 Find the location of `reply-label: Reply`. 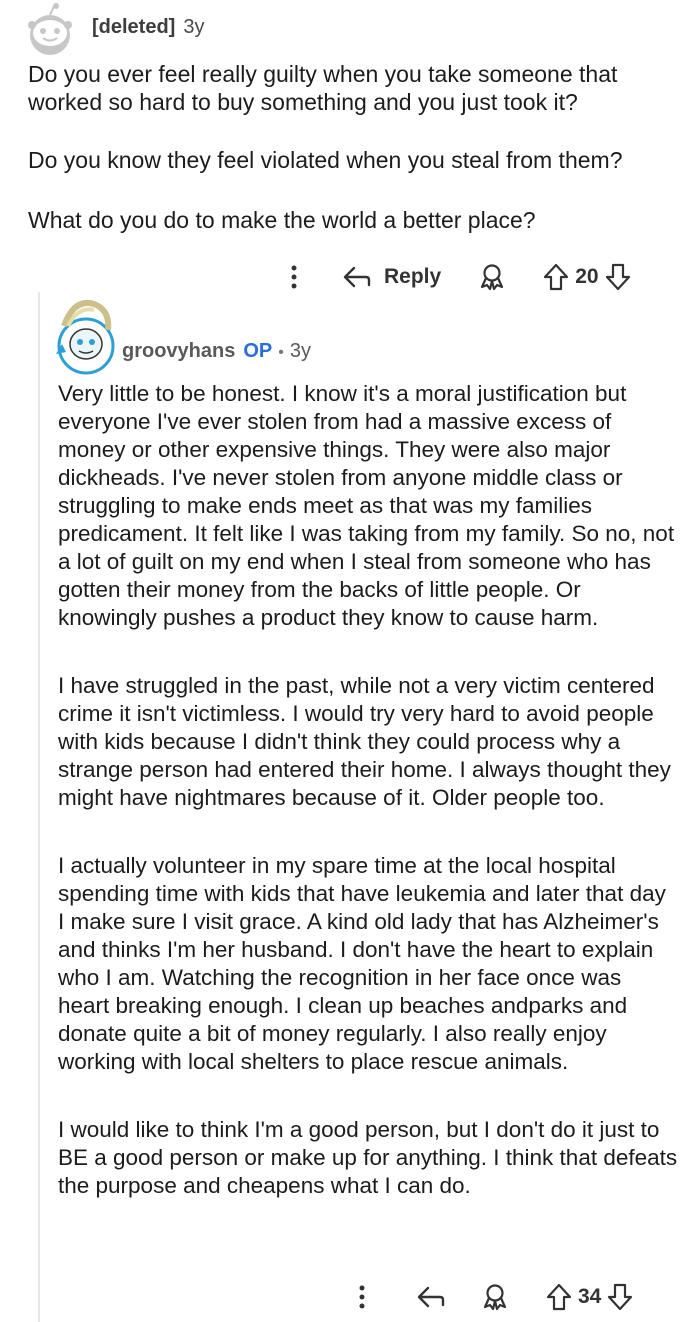

reply-label: Reply is located at coordinates (413, 276).